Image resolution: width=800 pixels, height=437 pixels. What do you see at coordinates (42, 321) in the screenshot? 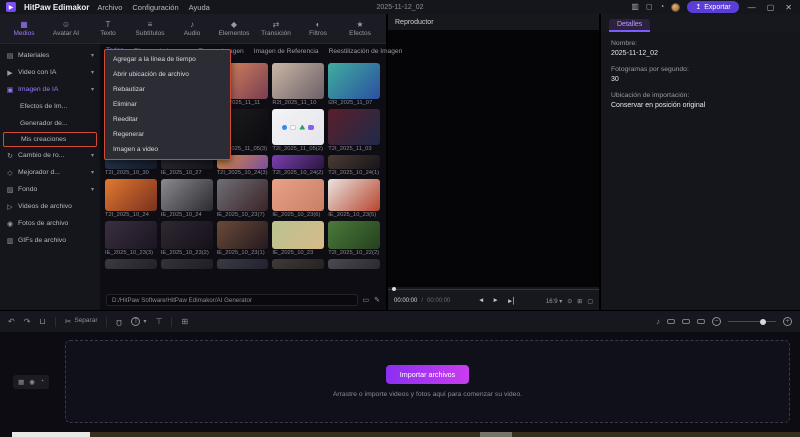
I see `delete-icon: ⊔` at bounding box center [42, 321].